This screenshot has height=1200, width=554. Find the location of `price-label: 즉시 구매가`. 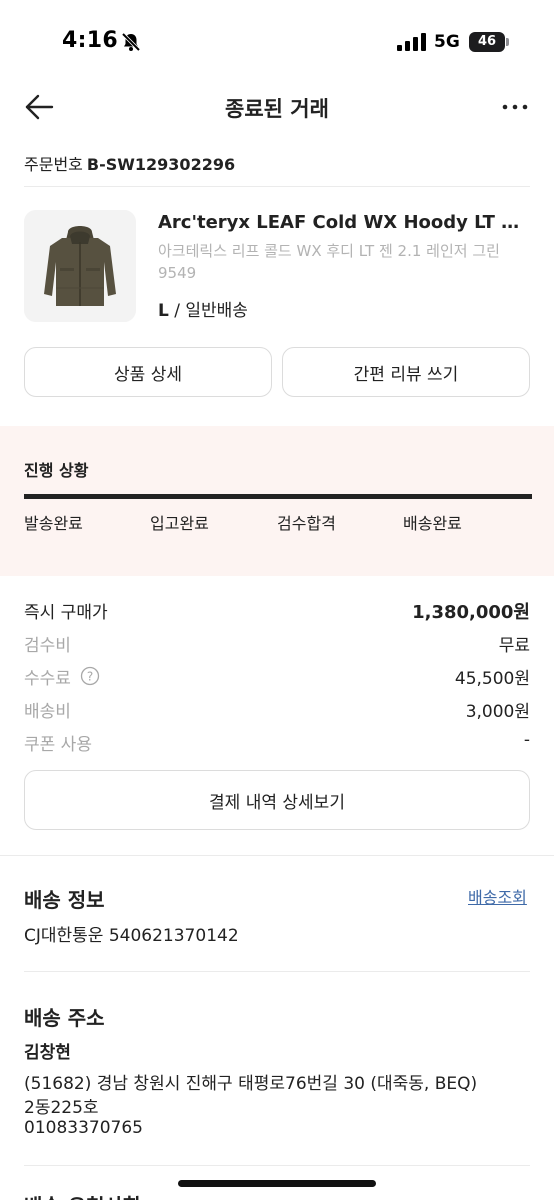

price-label: 즉시 구매가 is located at coordinates (66, 613).